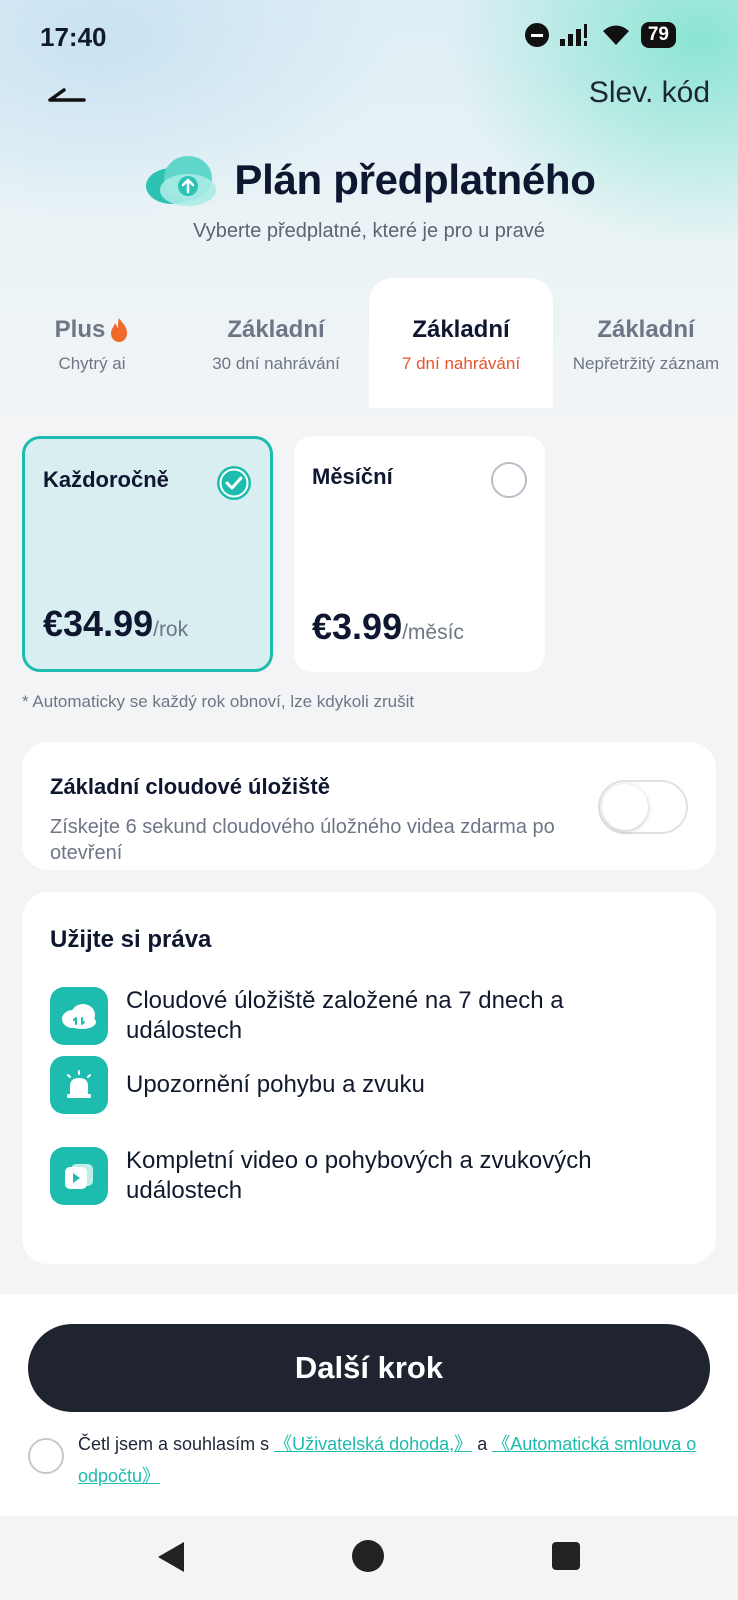 The image size is (738, 1600). I want to click on alarm-icon, so click(79, 1085).